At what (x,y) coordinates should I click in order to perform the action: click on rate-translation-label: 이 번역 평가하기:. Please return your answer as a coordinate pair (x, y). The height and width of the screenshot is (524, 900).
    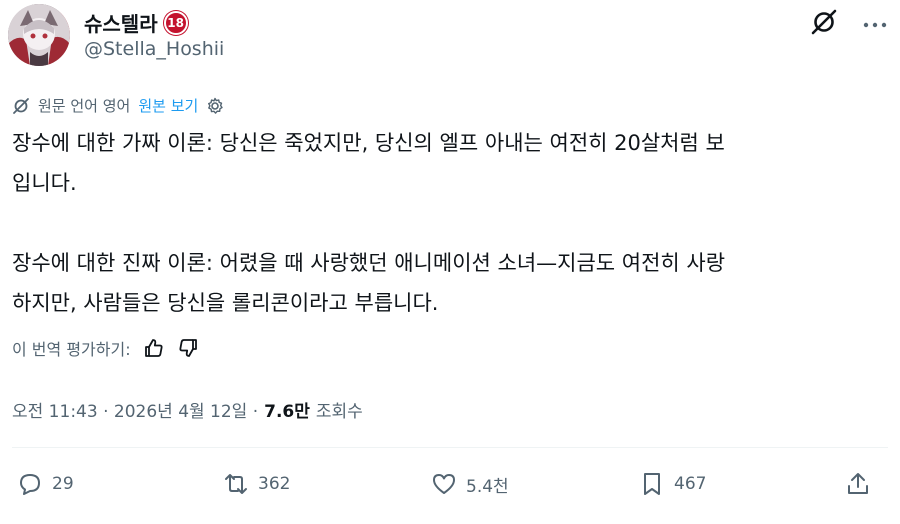
    Looking at the image, I should click on (71, 349).